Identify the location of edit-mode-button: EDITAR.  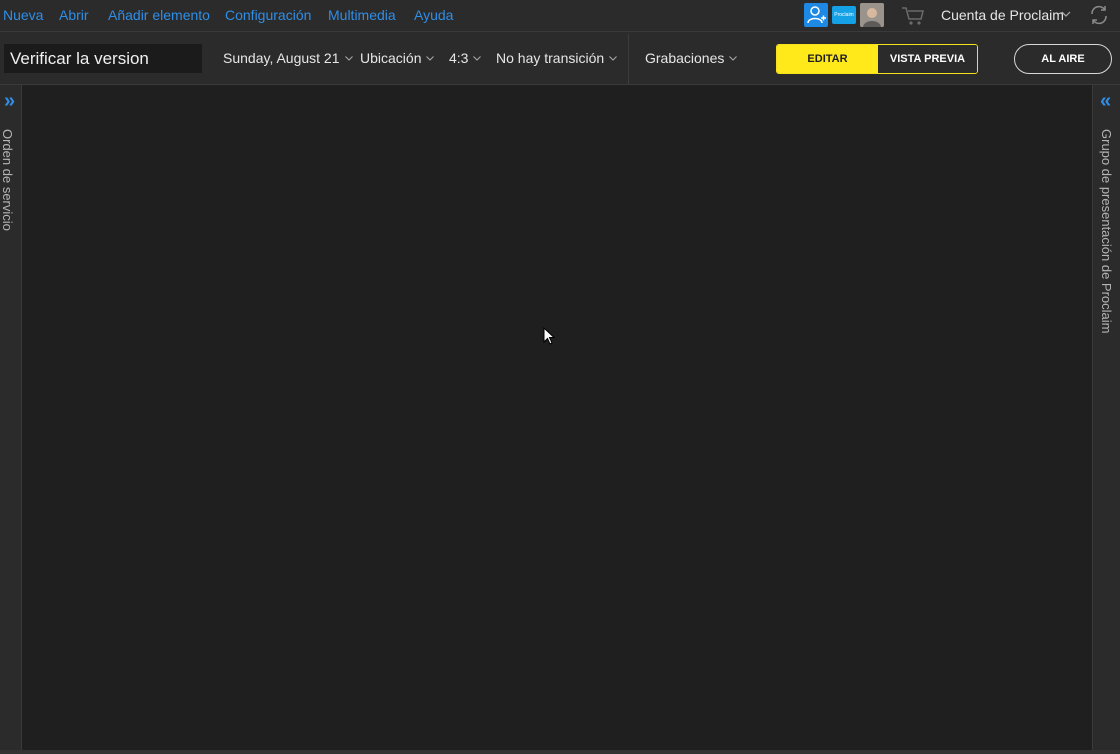
(827, 59).